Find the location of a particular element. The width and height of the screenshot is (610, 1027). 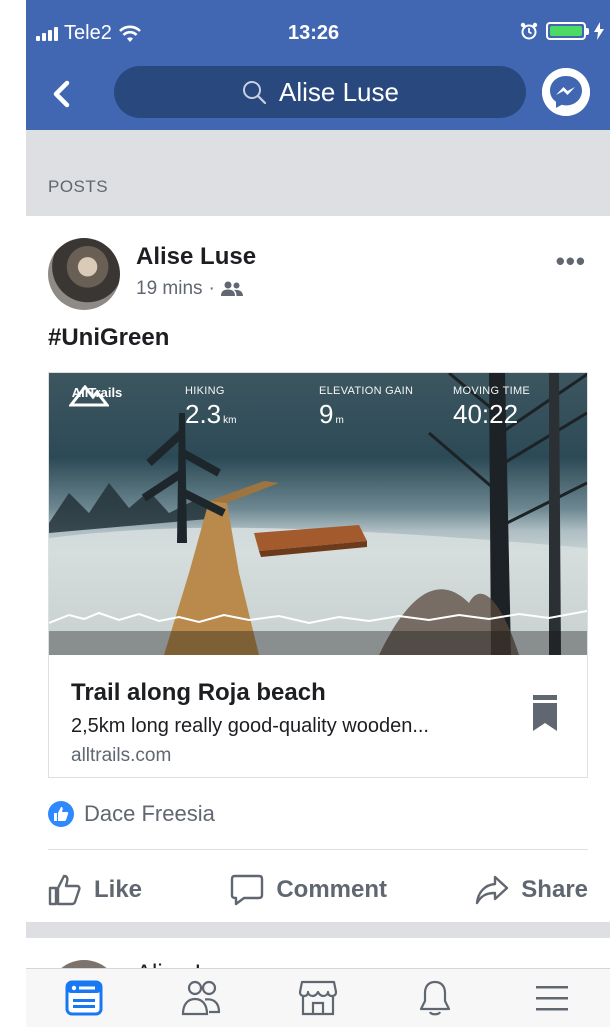

marketplace-icon is located at coordinates (318, 998).